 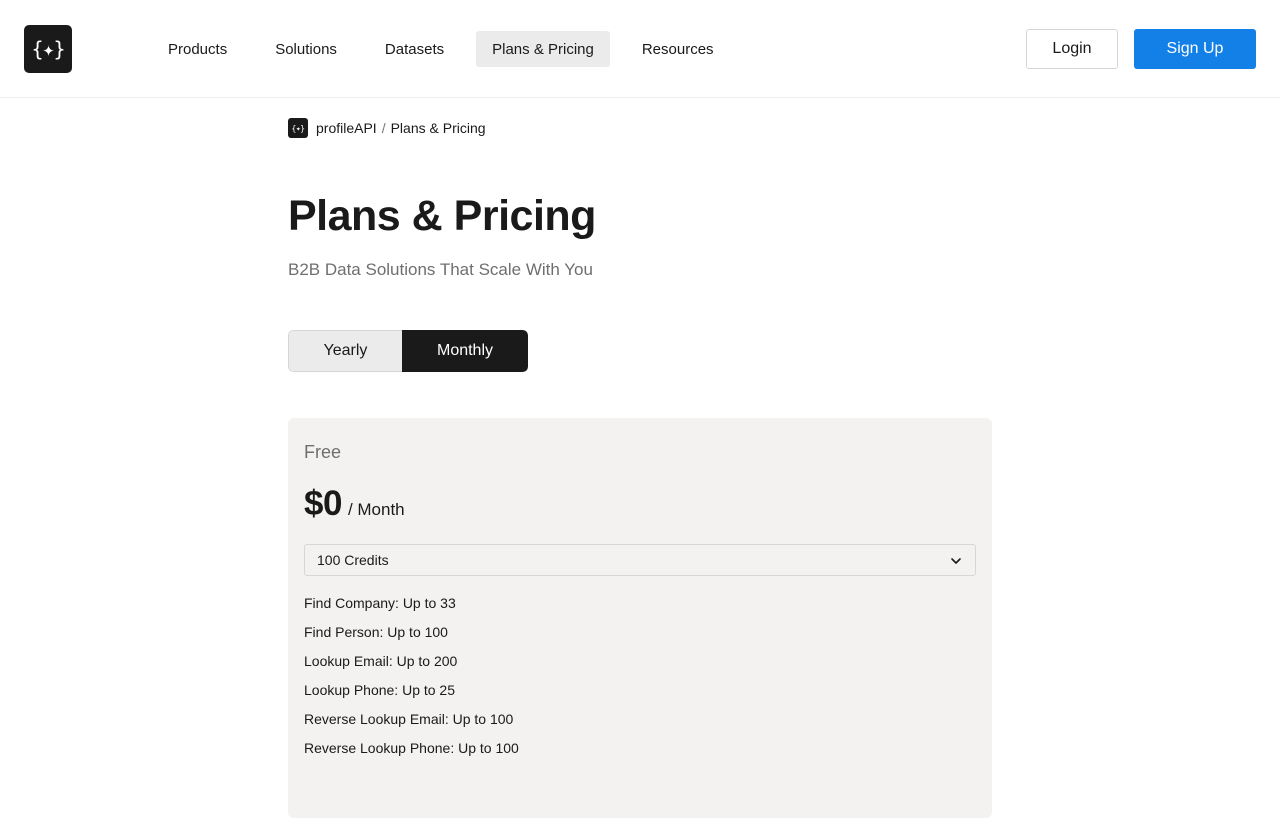 I want to click on nav-plans-pricing: Plans & Pricing, so click(x=543, y=49).